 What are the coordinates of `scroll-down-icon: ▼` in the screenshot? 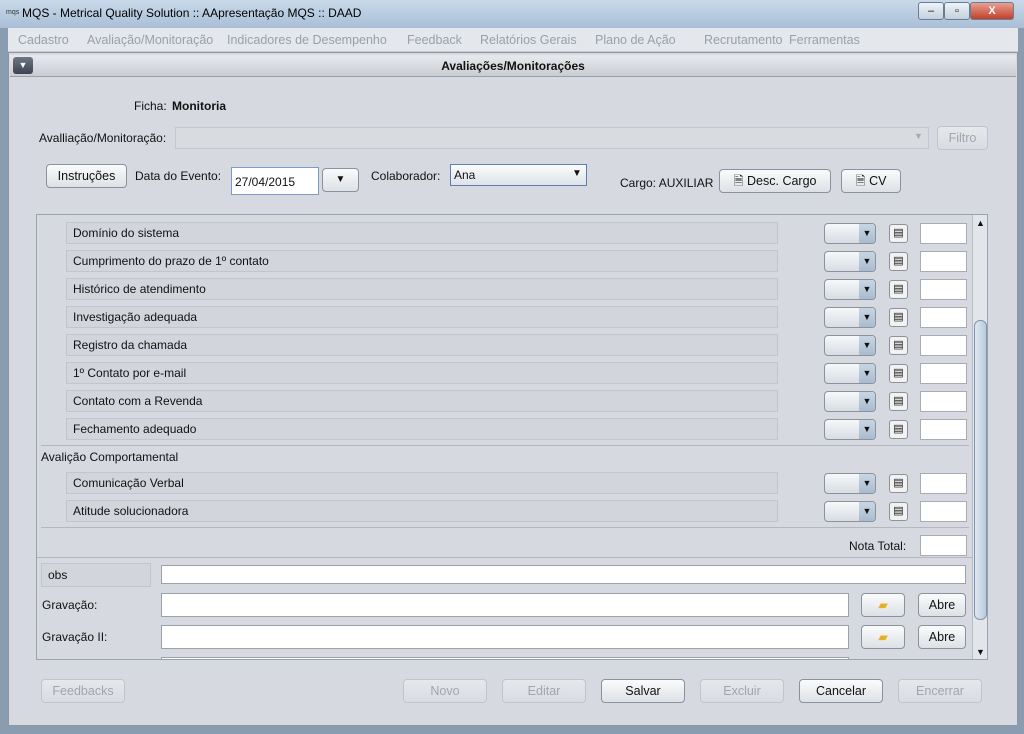 It's located at (980, 652).